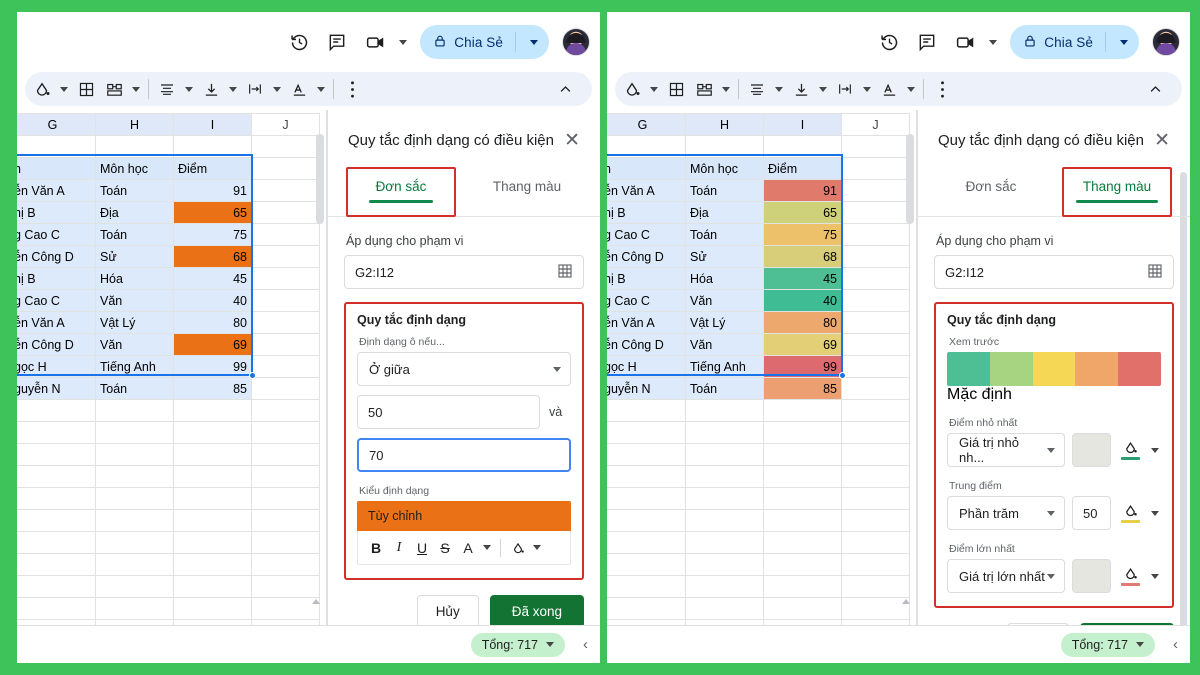 The width and height of the screenshot is (1200, 675). What do you see at coordinates (464, 455) in the screenshot?
I see `value-input-2: 70` at bounding box center [464, 455].